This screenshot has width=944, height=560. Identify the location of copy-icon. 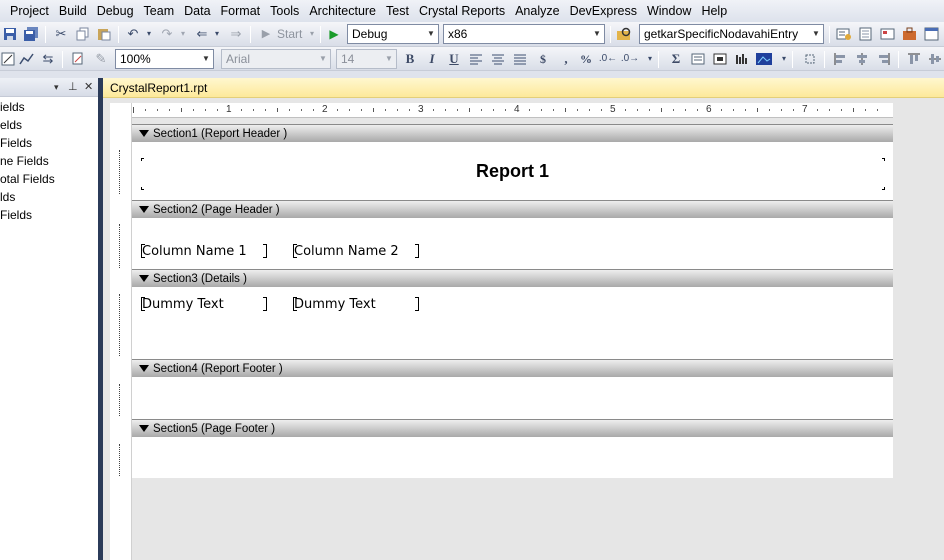
(83, 34).